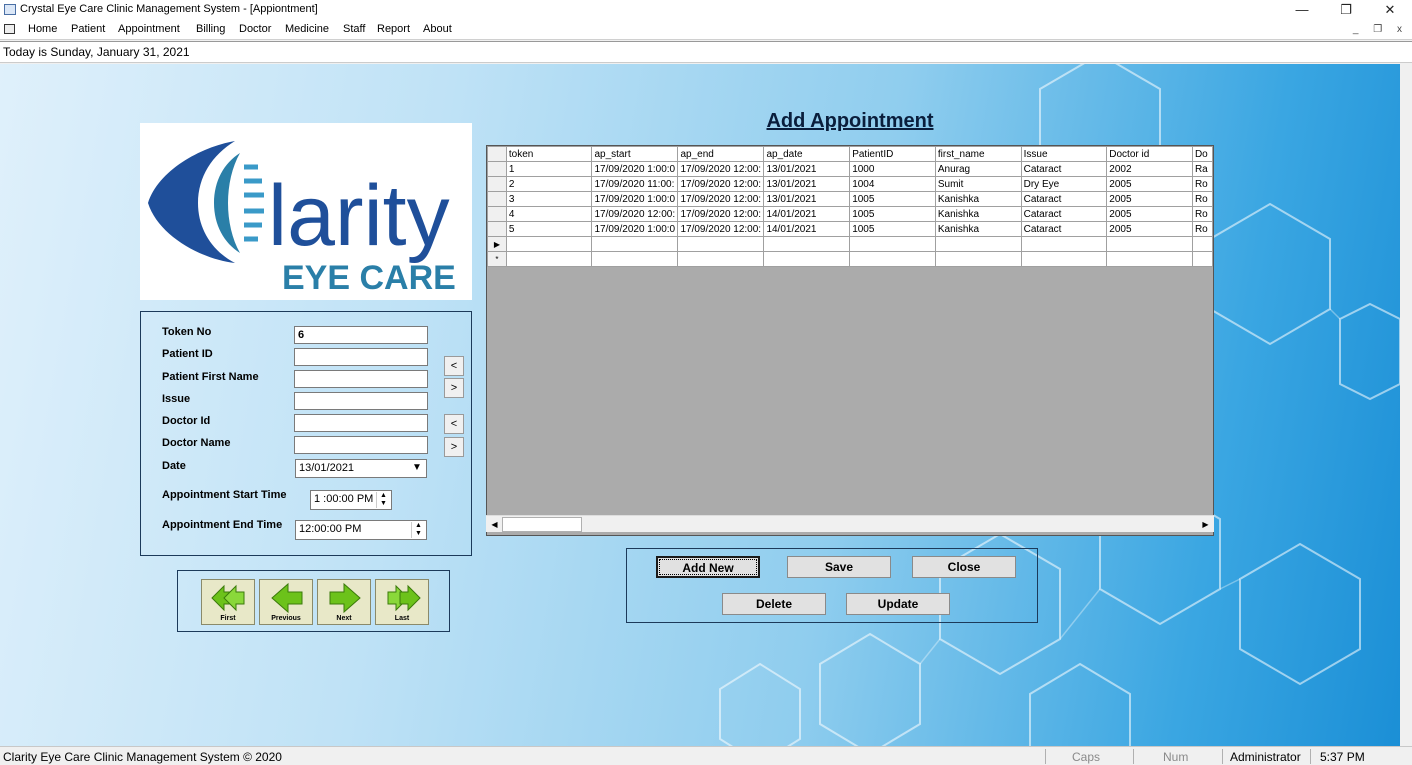  Describe the element at coordinates (549, 169) in the screenshot. I see `table-cell: 1` at that location.